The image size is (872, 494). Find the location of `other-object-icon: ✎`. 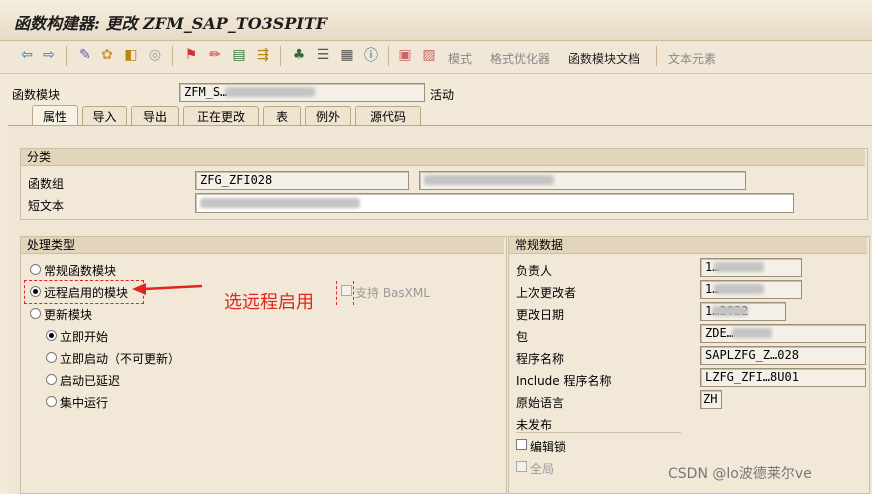

other-object-icon: ✎ is located at coordinates (85, 55).